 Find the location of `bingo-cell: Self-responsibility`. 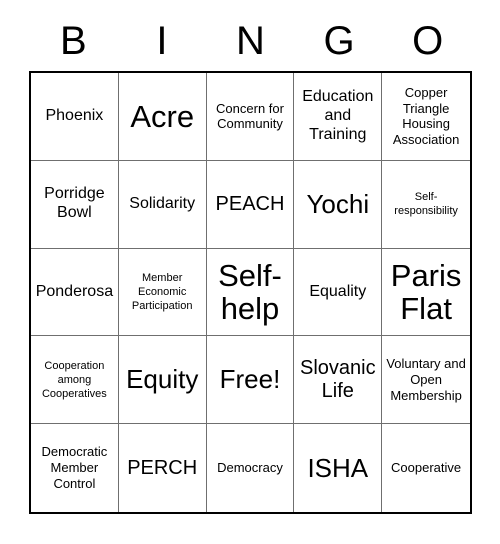

bingo-cell: Self-responsibility is located at coordinates (426, 204).